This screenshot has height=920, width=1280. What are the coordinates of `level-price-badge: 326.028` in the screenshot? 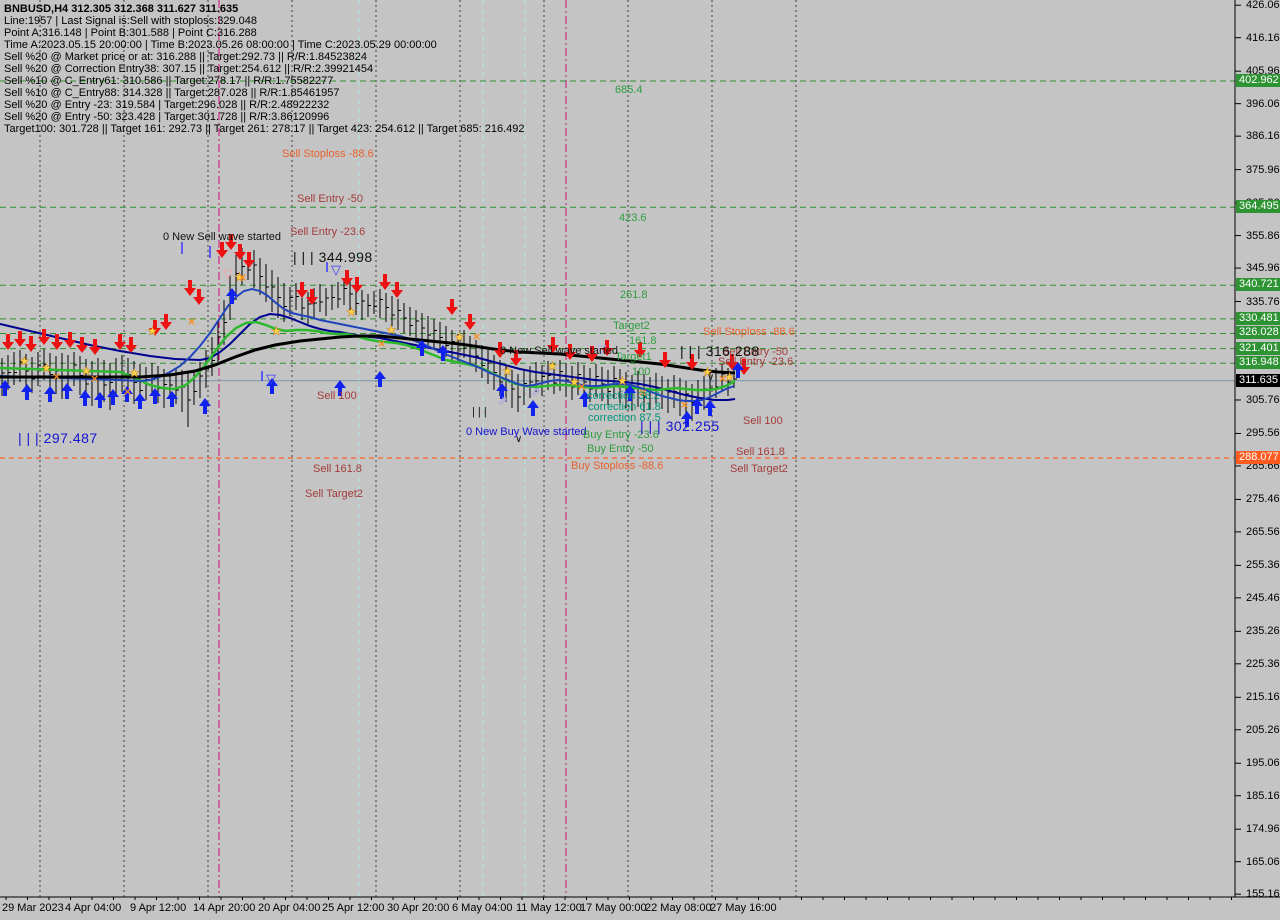 It's located at (1258, 333).